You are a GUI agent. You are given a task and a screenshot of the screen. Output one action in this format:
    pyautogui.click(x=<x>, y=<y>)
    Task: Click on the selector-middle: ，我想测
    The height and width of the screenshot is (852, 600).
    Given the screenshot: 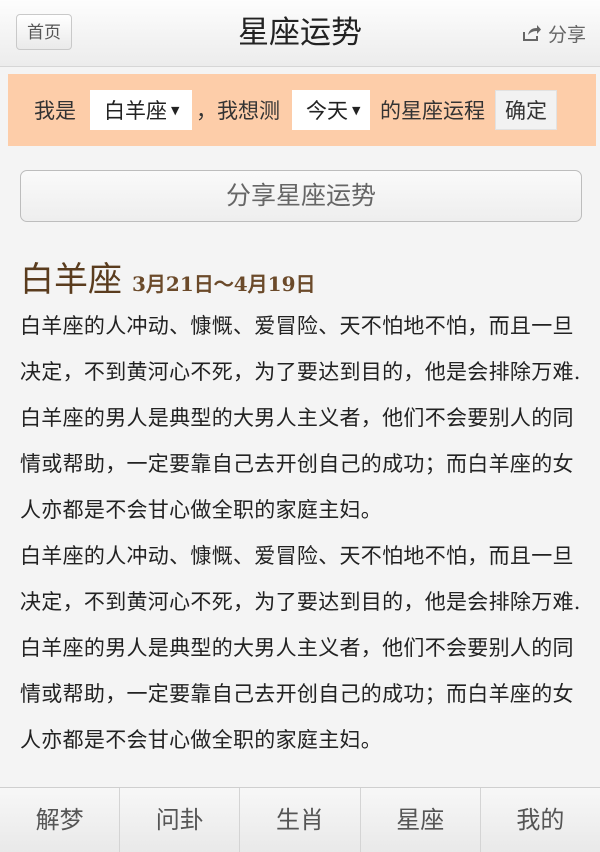 What is the action you would take?
    pyautogui.click(x=238, y=111)
    